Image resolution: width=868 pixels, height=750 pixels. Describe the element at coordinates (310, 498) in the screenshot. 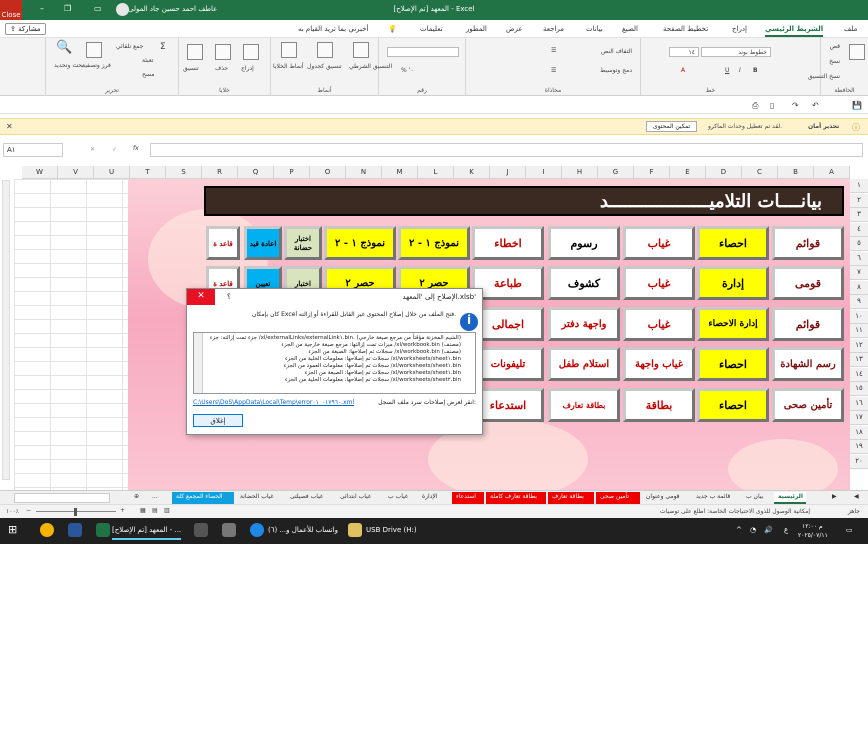

I see `sheet-tab: غياب فصيلتى` at that location.